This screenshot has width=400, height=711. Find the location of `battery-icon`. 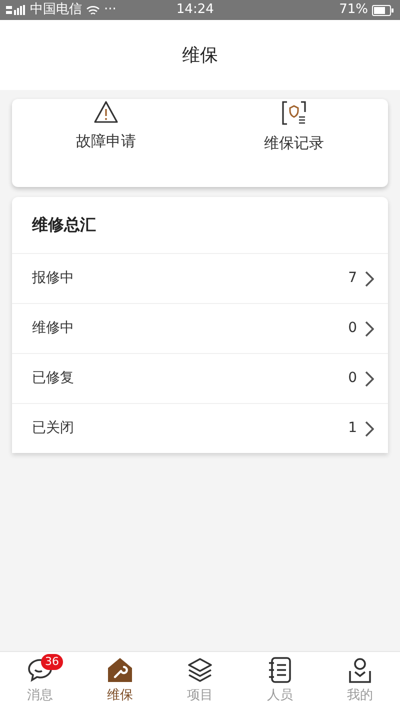

battery-icon is located at coordinates (383, 10).